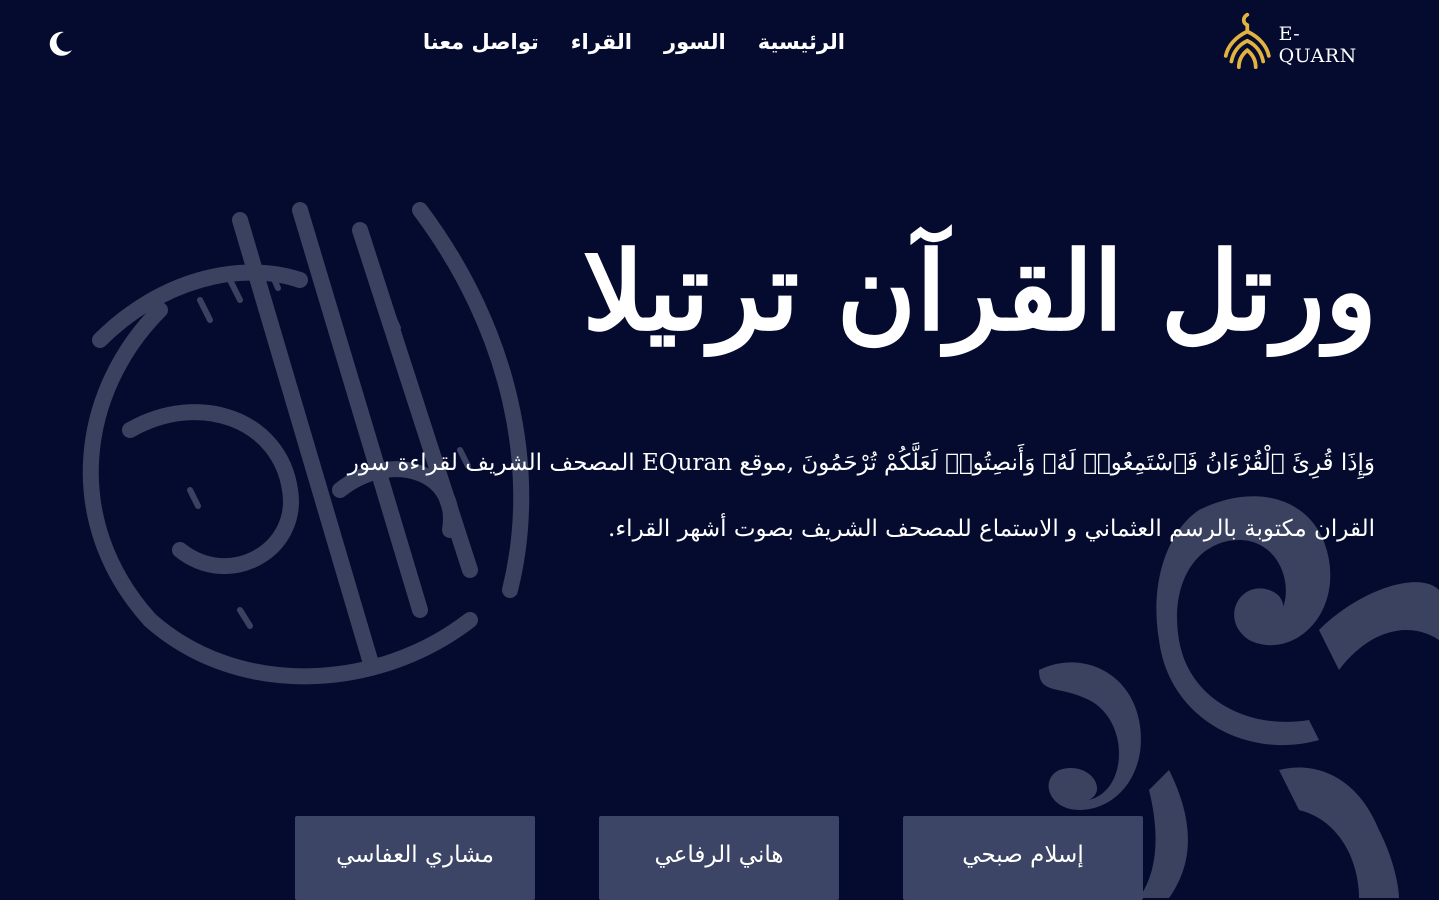 The width and height of the screenshot is (1439, 900). Describe the element at coordinates (481, 42) in the screenshot. I see `nav-item-contact: تواصل معنا` at that location.